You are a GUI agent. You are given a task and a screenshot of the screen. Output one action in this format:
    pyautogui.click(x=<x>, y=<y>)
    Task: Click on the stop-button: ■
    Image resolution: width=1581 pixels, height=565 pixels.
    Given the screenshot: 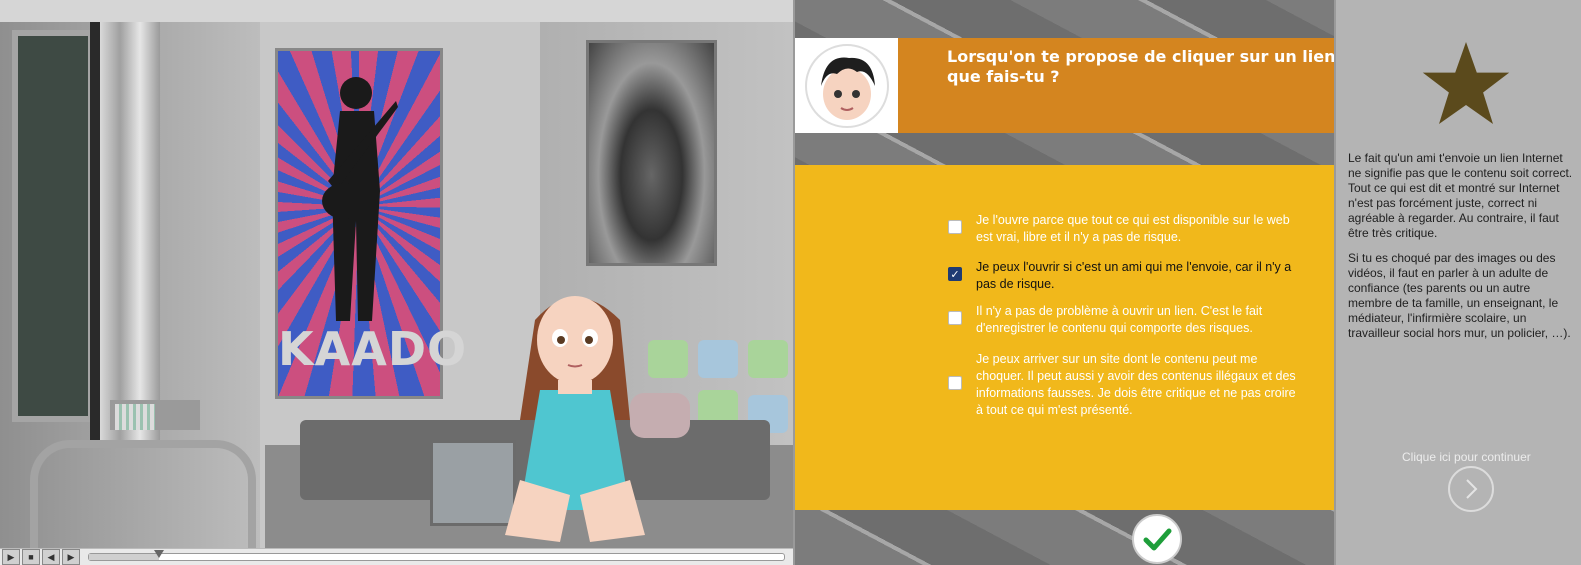 What is the action you would take?
    pyautogui.click(x=31, y=557)
    